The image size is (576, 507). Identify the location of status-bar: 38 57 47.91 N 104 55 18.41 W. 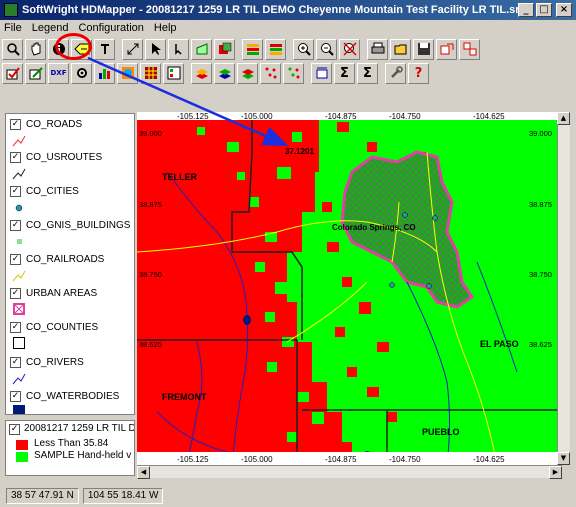
(288, 495).